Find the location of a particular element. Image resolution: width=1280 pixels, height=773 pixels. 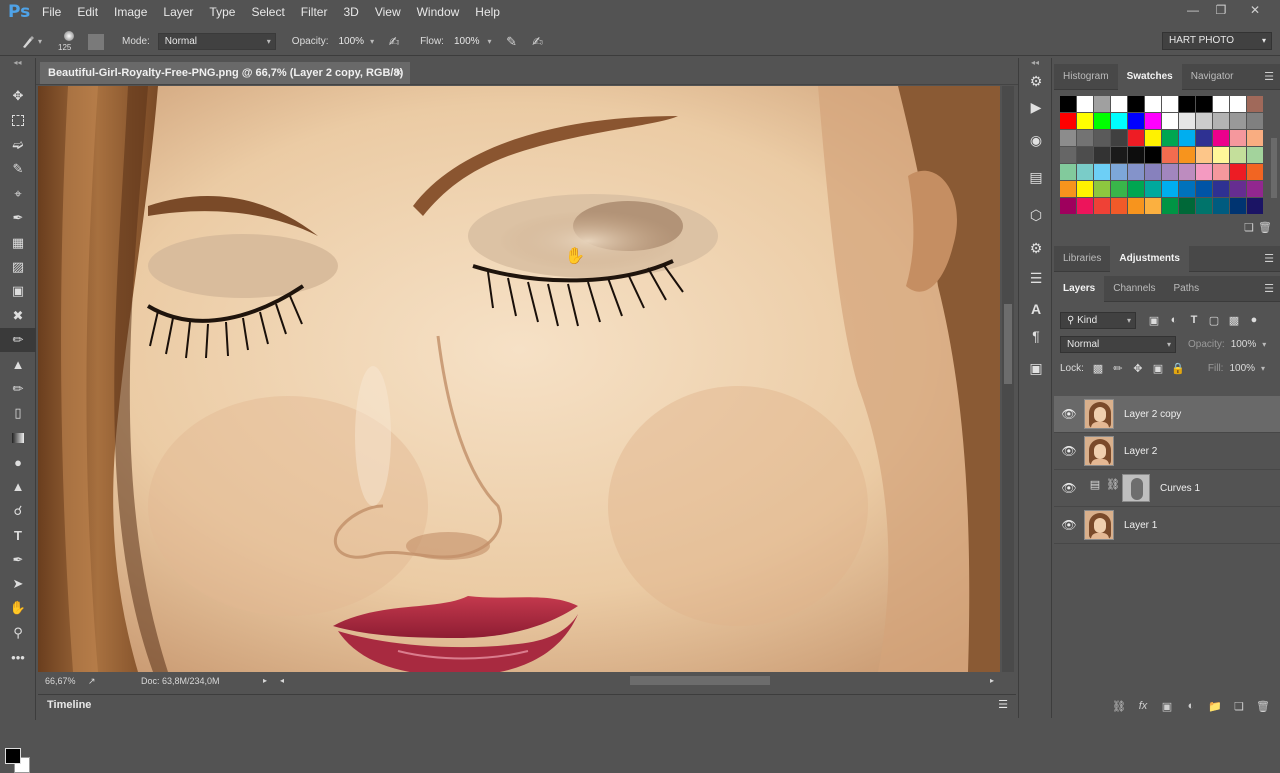

layer-mask-thumbnail is located at coordinates (1136, 488).